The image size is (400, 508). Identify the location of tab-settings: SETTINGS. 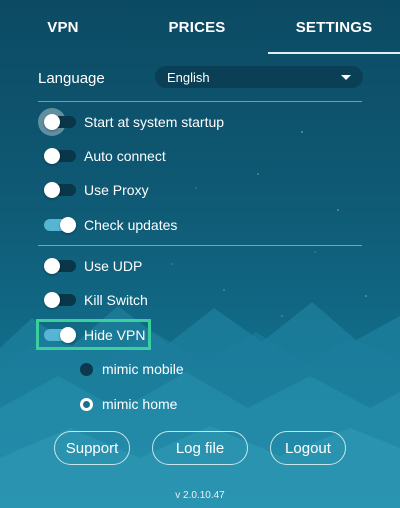
(334, 27).